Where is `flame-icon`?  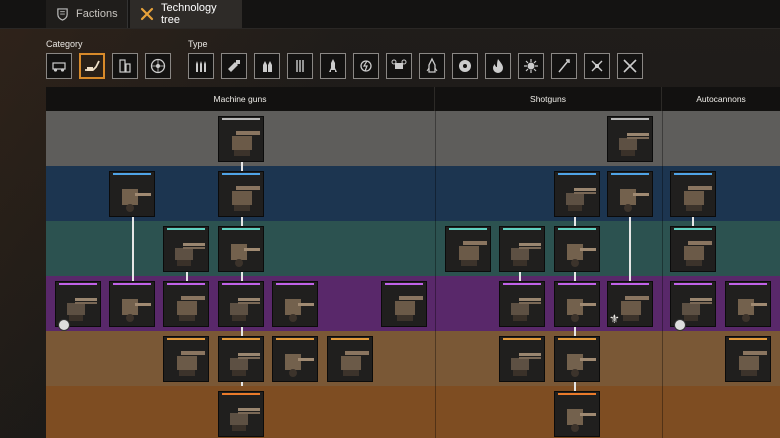
flame-icon is located at coordinates (498, 66).